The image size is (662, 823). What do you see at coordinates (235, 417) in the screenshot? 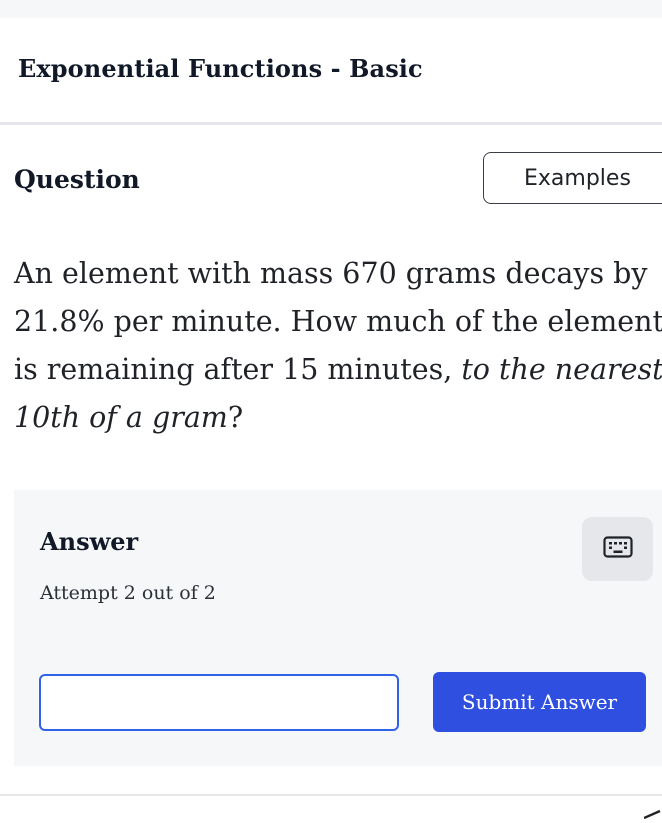
I see `question-text-end: ?` at bounding box center [235, 417].